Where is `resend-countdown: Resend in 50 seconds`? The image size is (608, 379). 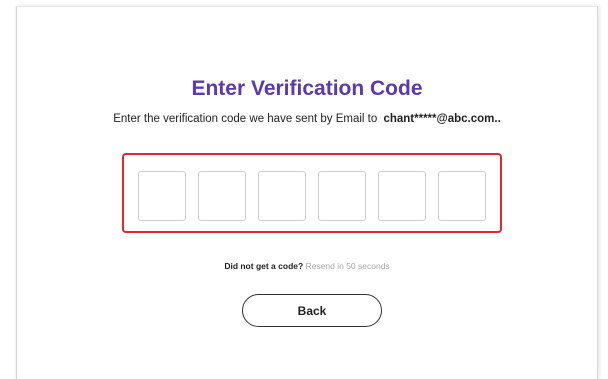
resend-countdown: Resend in 50 seconds is located at coordinates (347, 266).